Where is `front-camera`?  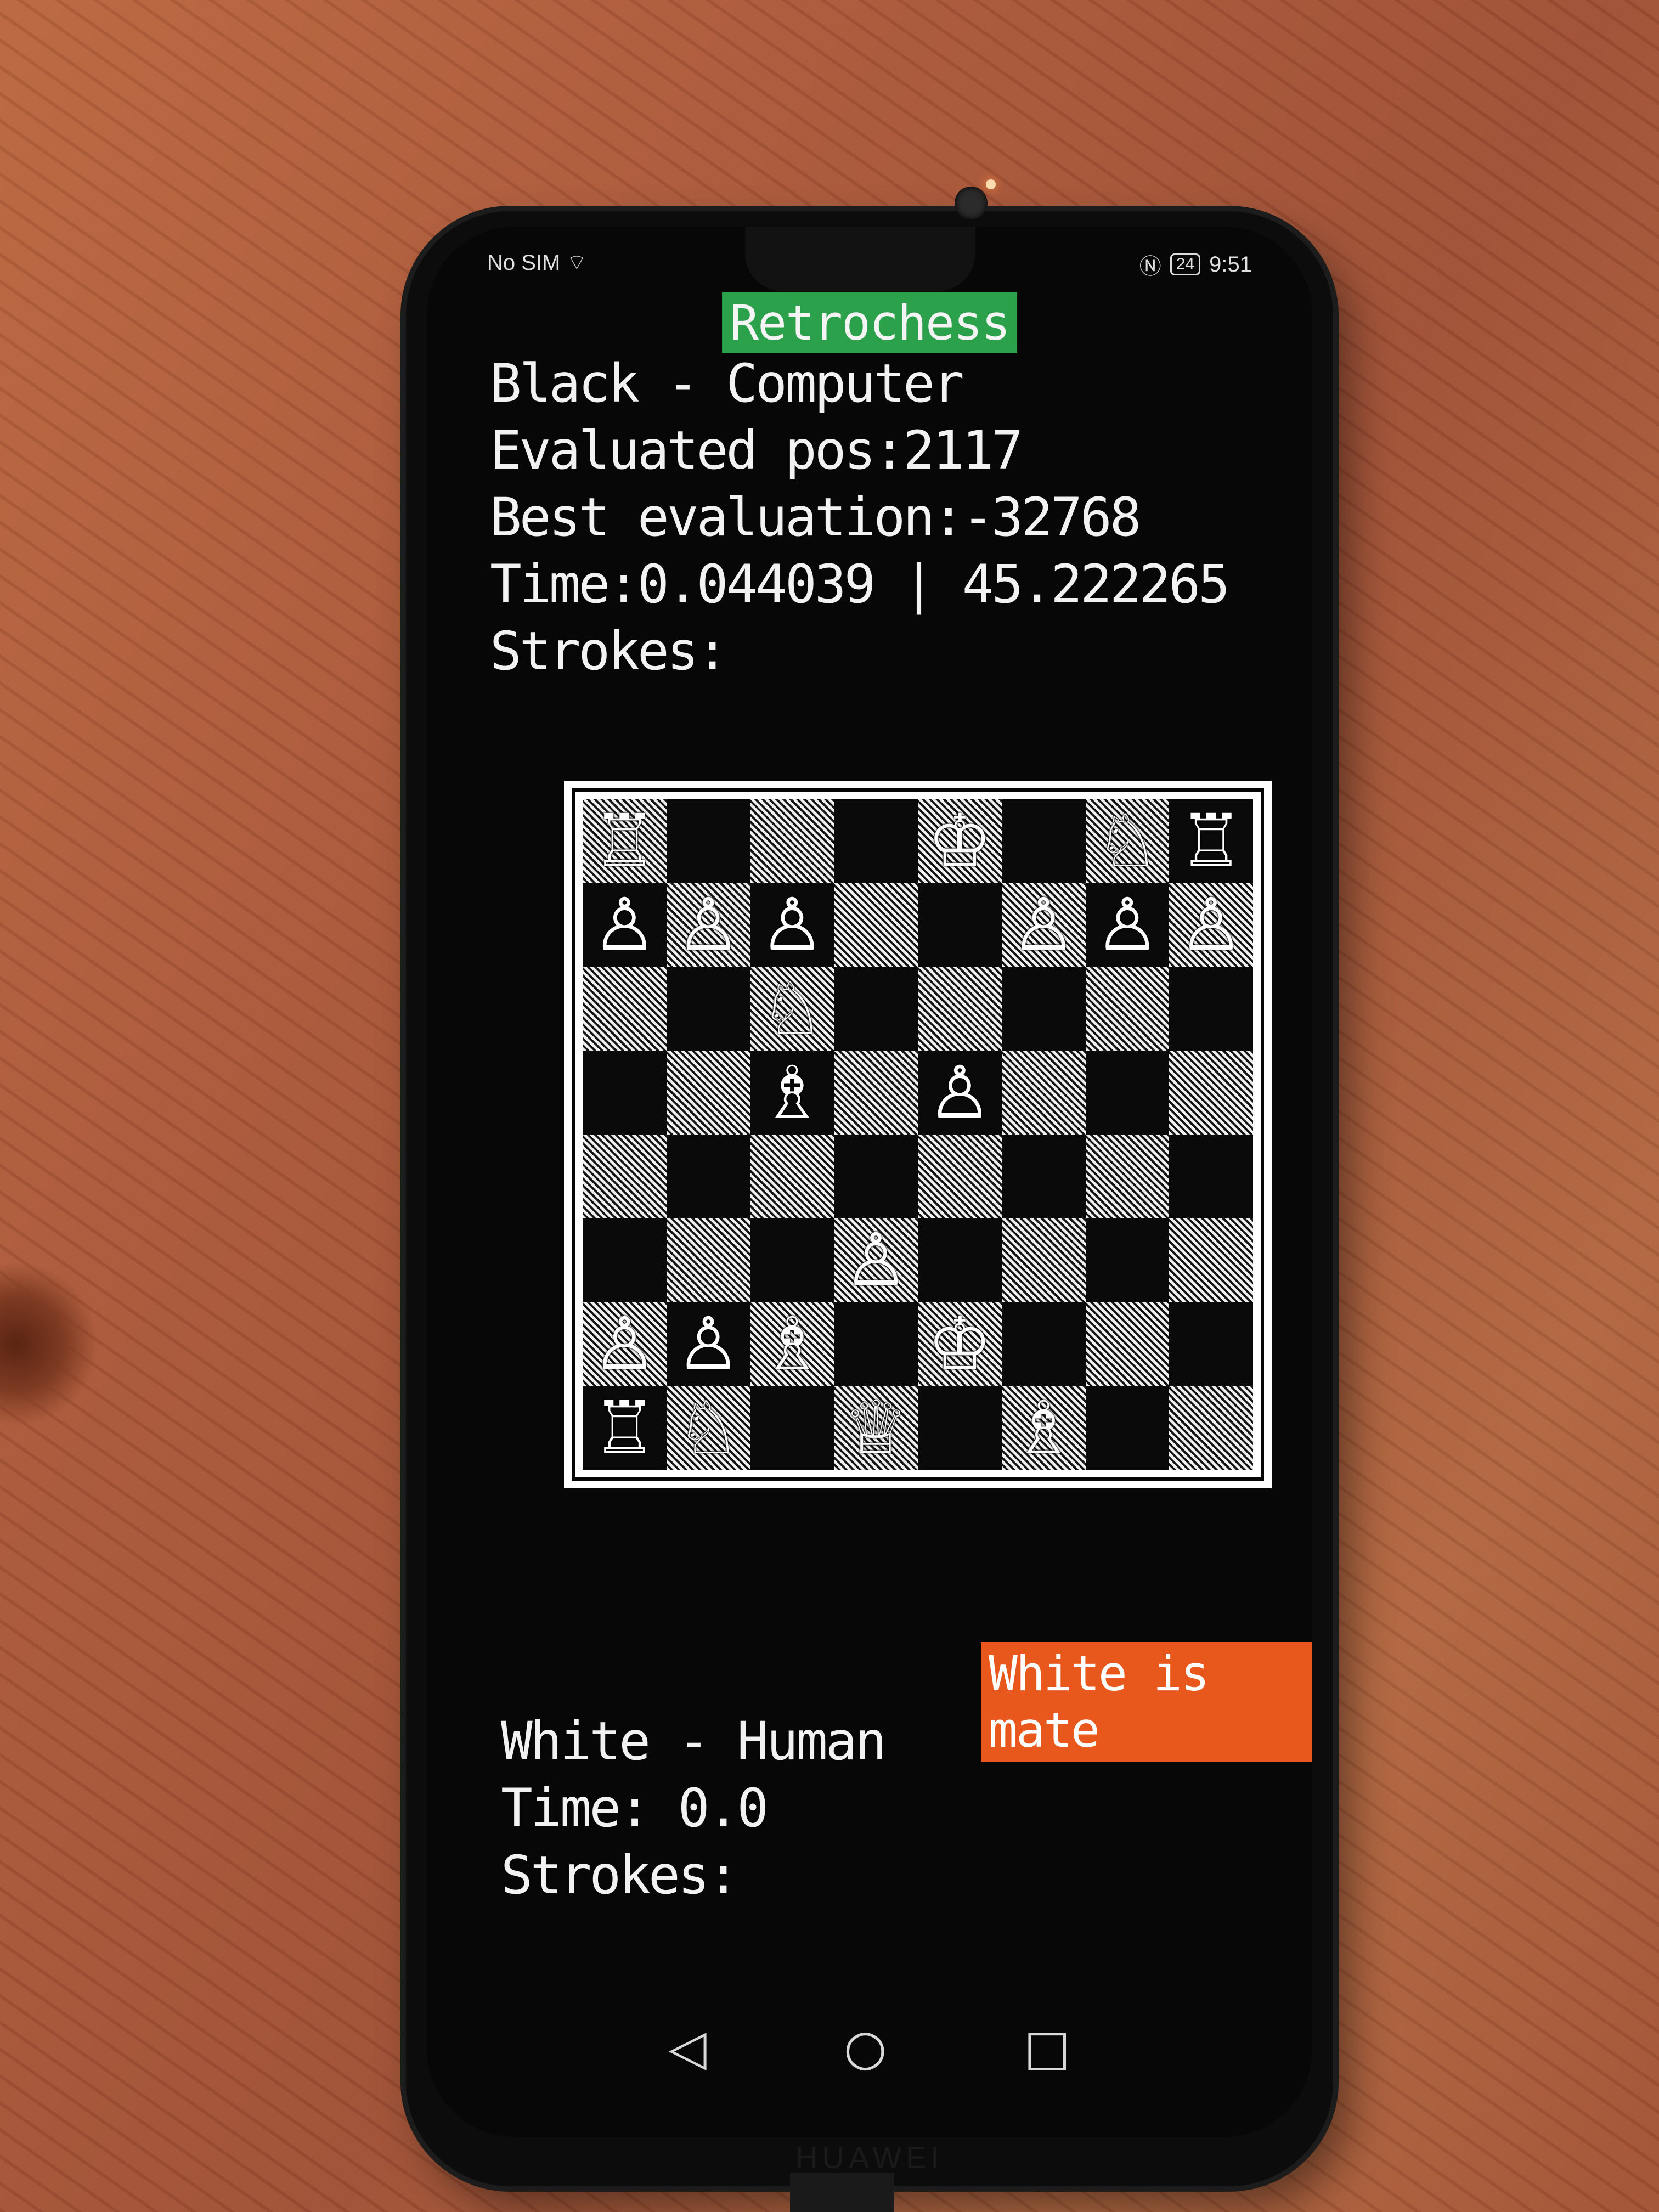 front-camera is located at coordinates (971, 203).